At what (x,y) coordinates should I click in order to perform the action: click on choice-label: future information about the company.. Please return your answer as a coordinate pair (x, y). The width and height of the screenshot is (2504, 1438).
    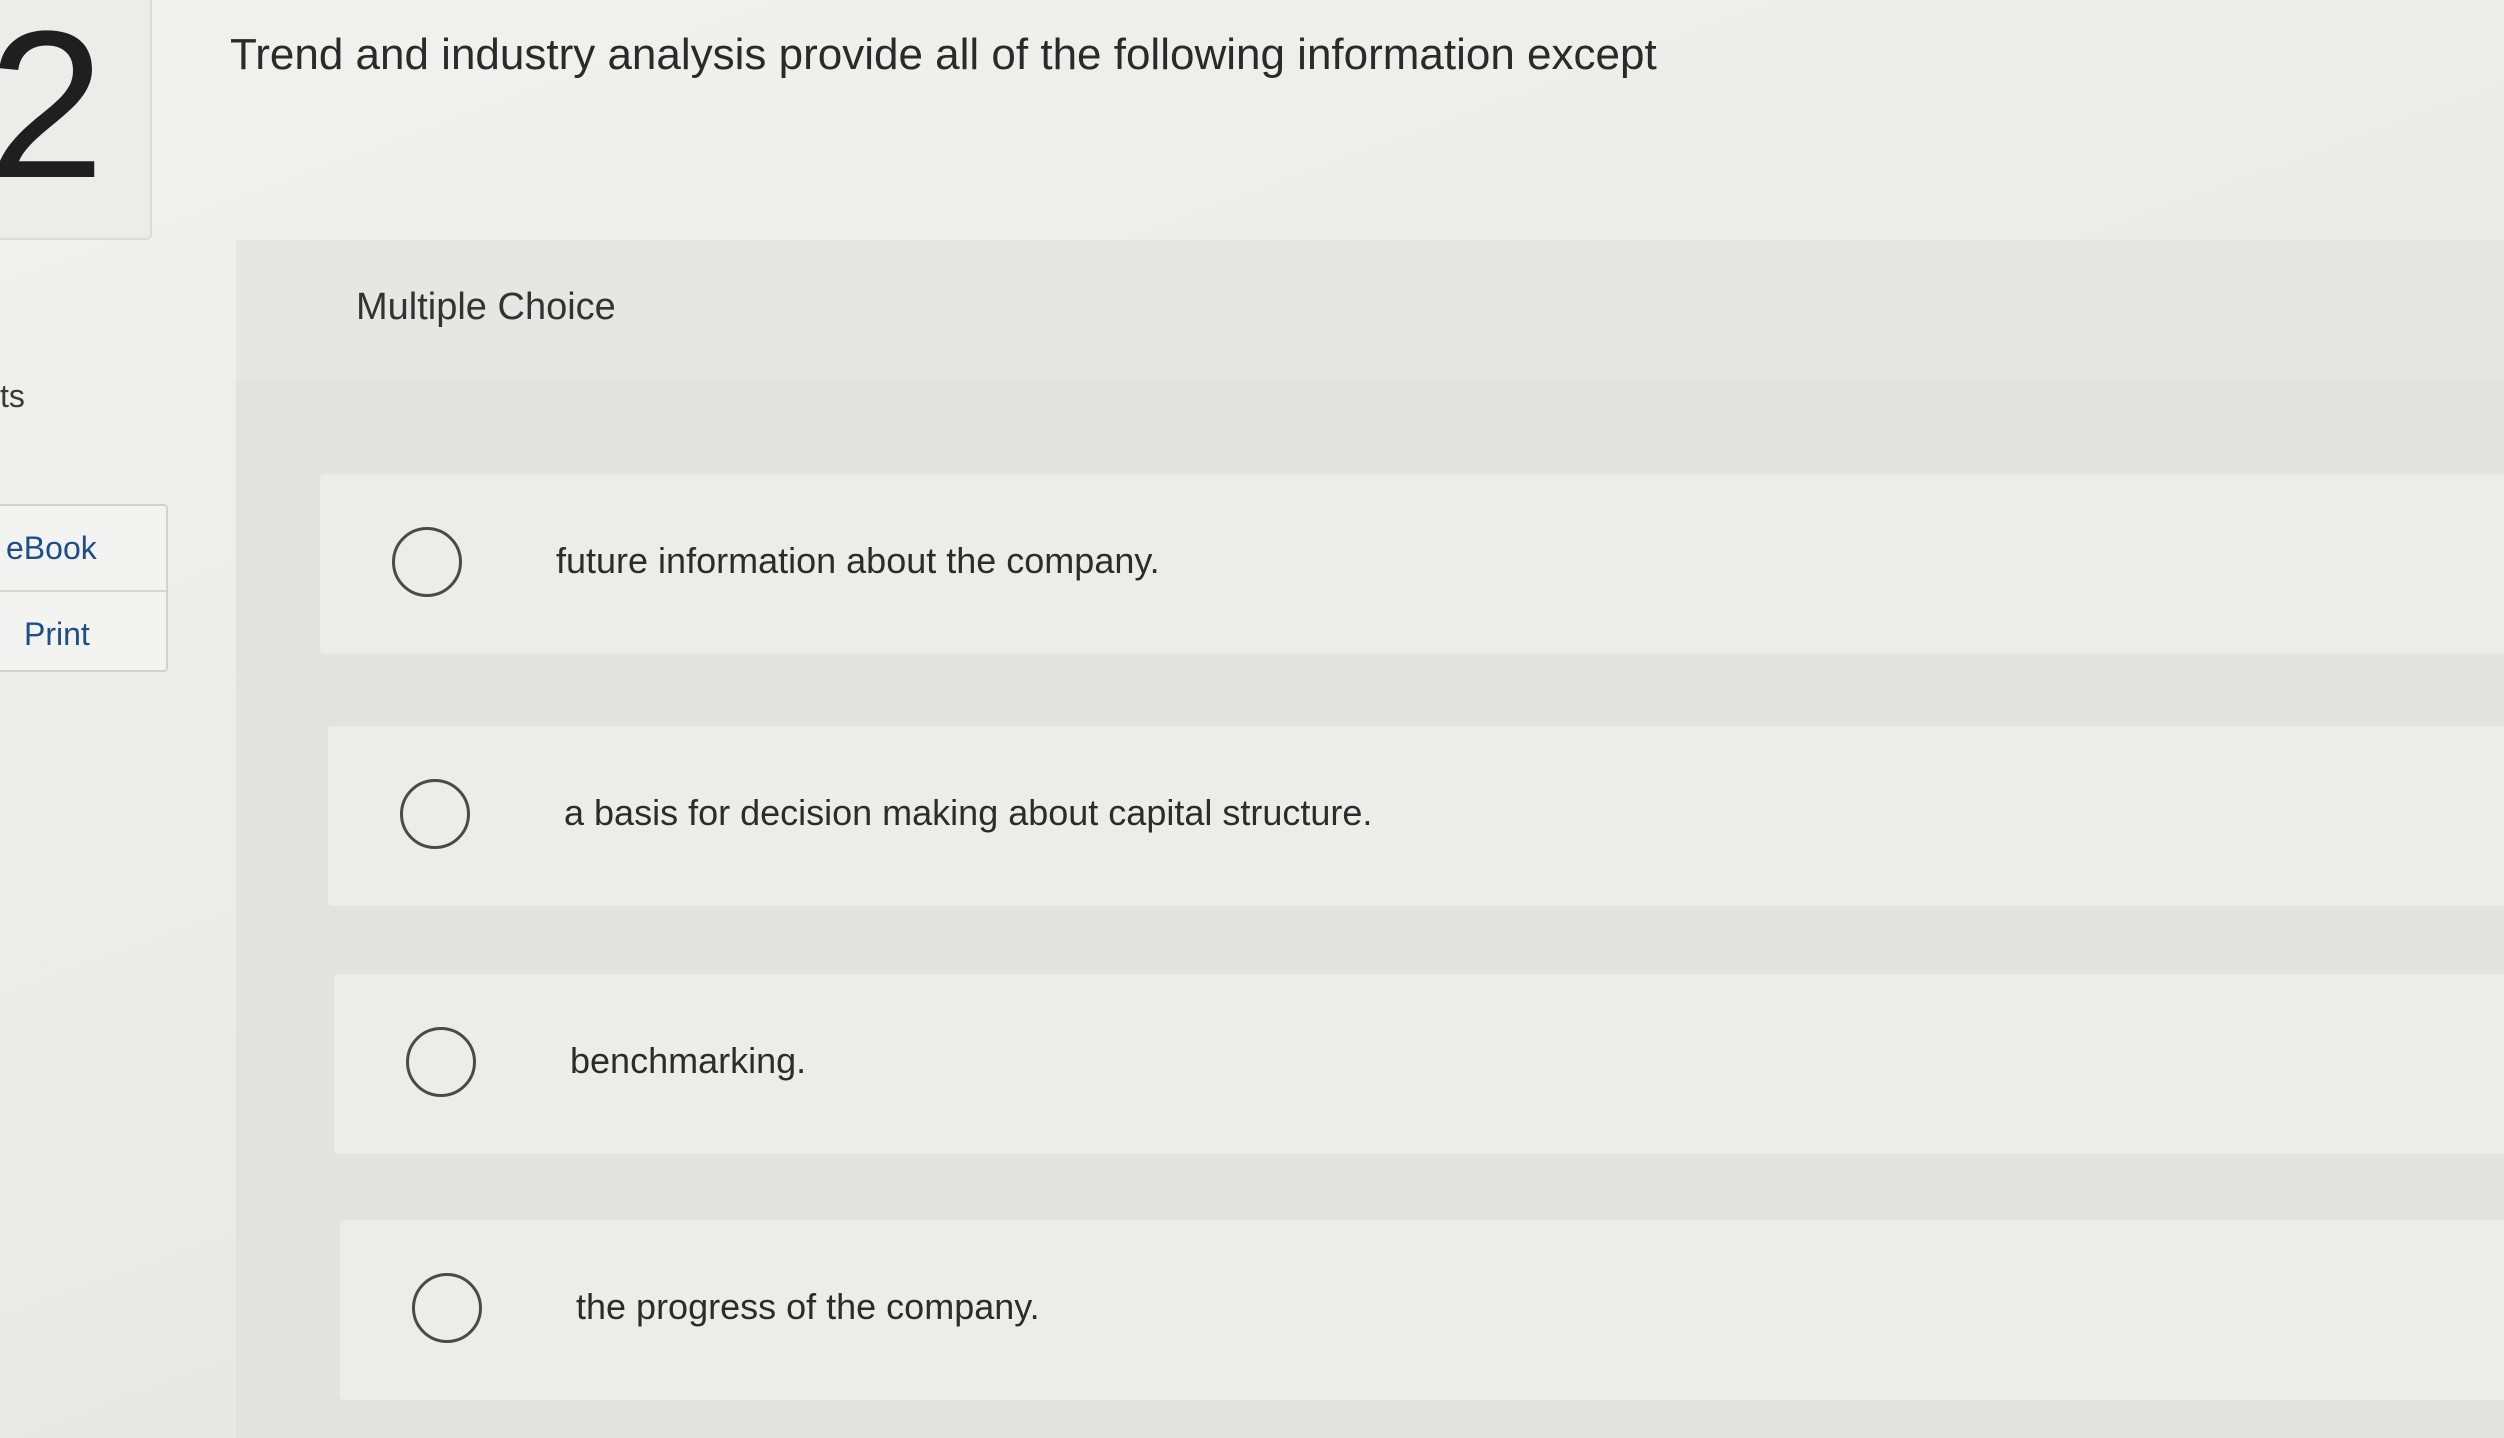
    Looking at the image, I should click on (858, 560).